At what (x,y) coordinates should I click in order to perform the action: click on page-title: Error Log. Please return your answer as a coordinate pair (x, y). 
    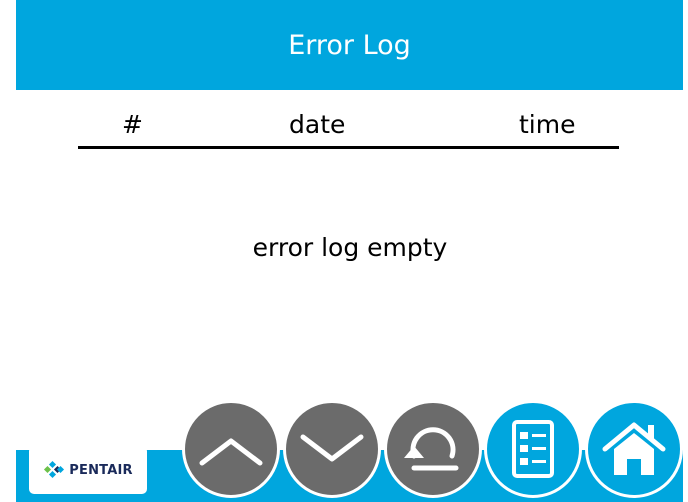
    Looking at the image, I should click on (349, 45).